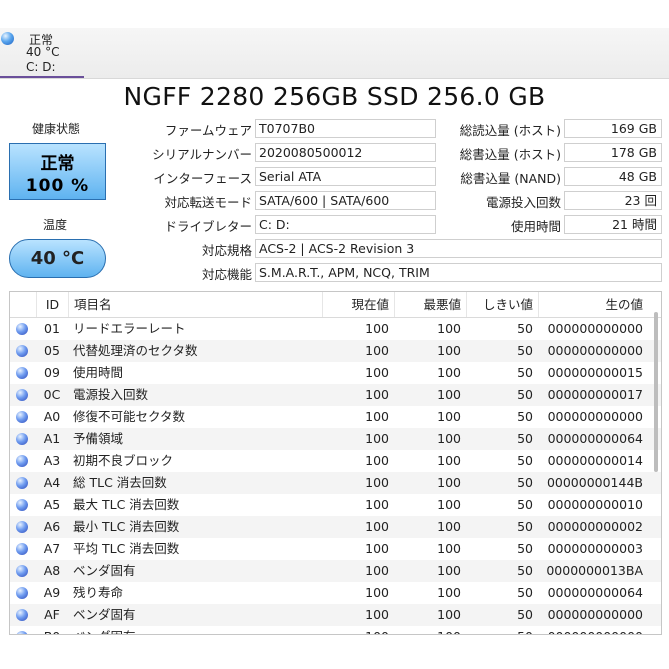 The height and width of the screenshot is (669, 669). I want to click on cell-name: 代替処理済のセクタ数, so click(135, 350).